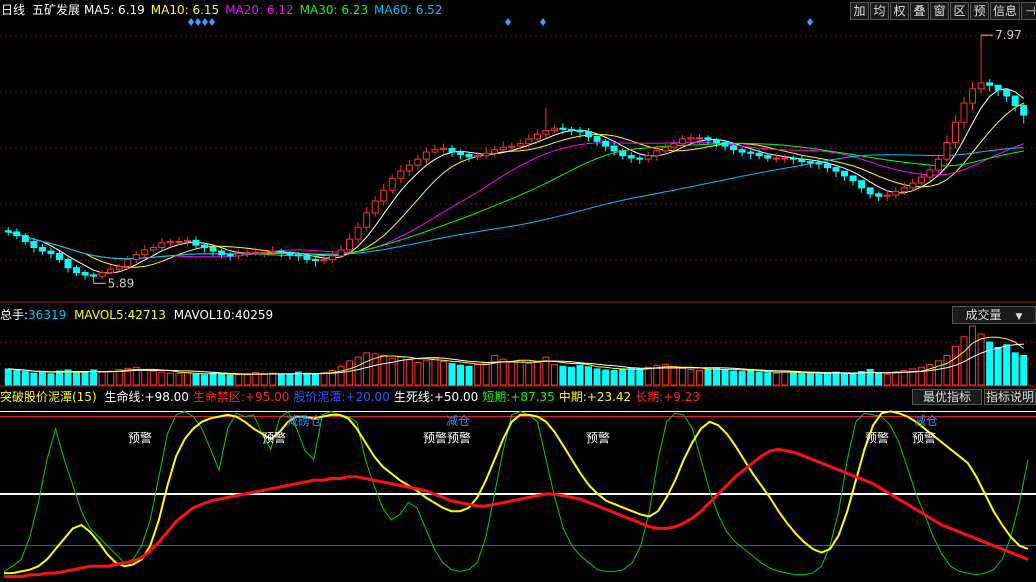 The image size is (1036, 582). I want to click on indicator-legend-item: 生命禁区:+95.00, so click(241, 397).